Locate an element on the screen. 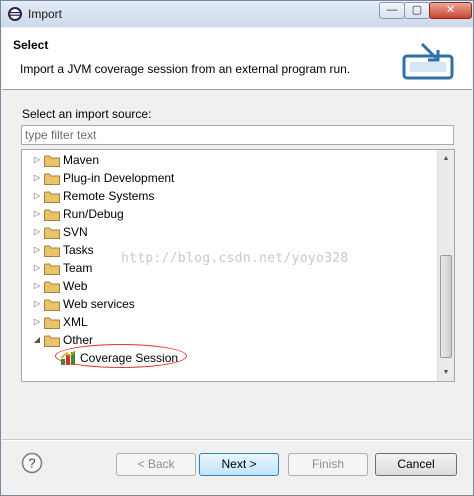  next-button: Next > is located at coordinates (239, 464).